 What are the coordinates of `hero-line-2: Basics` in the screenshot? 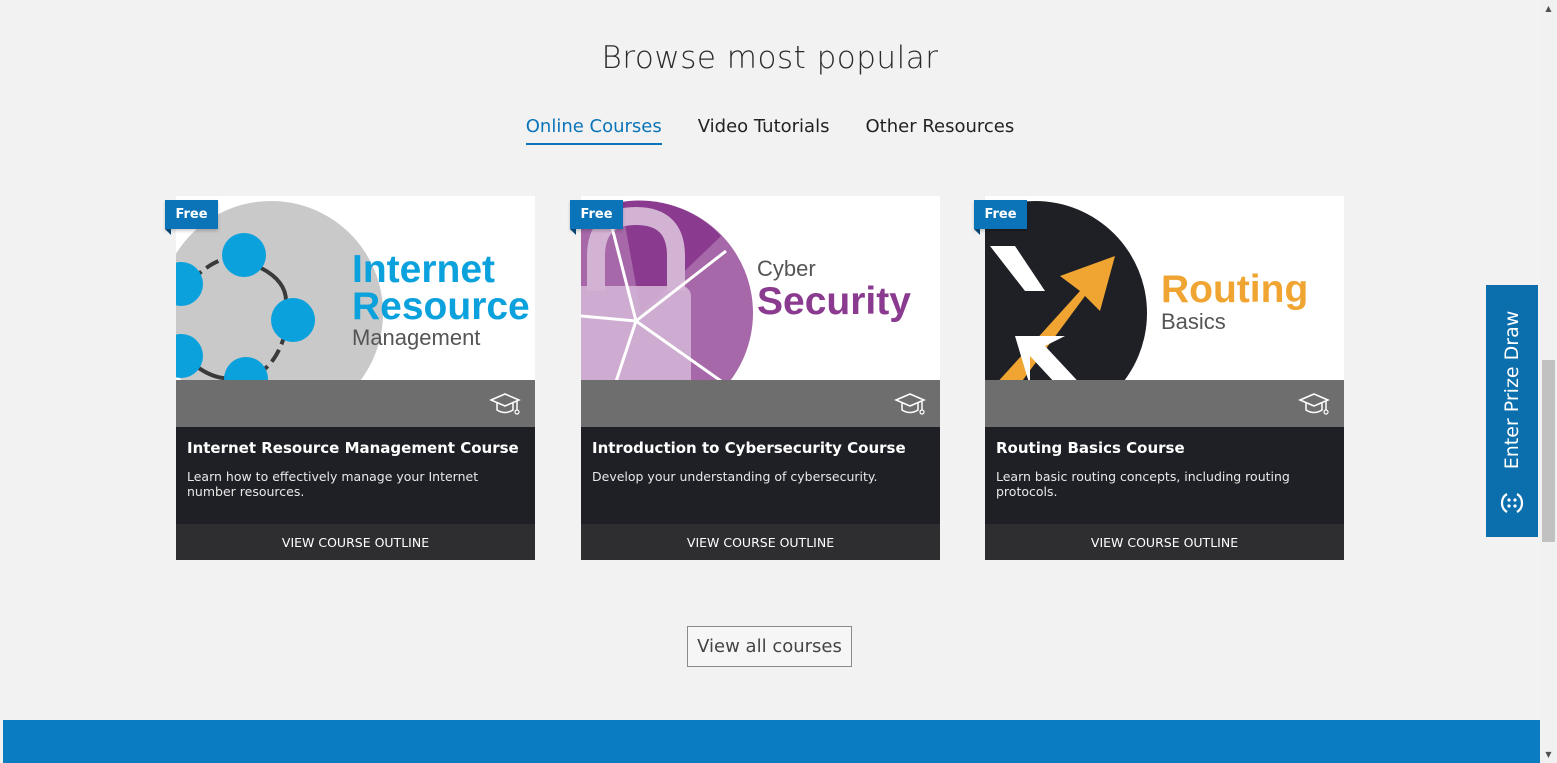 It's located at (1193, 321).